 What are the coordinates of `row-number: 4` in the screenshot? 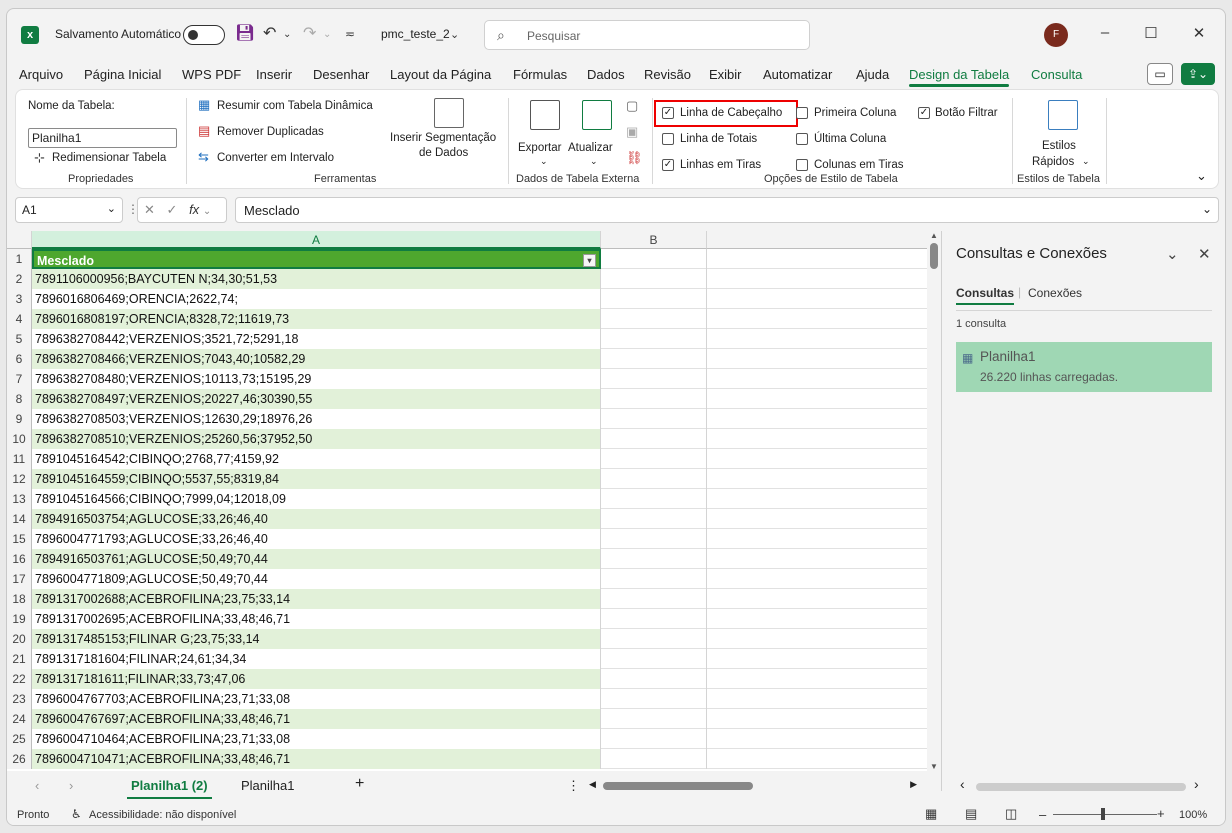 It's located at (19, 319).